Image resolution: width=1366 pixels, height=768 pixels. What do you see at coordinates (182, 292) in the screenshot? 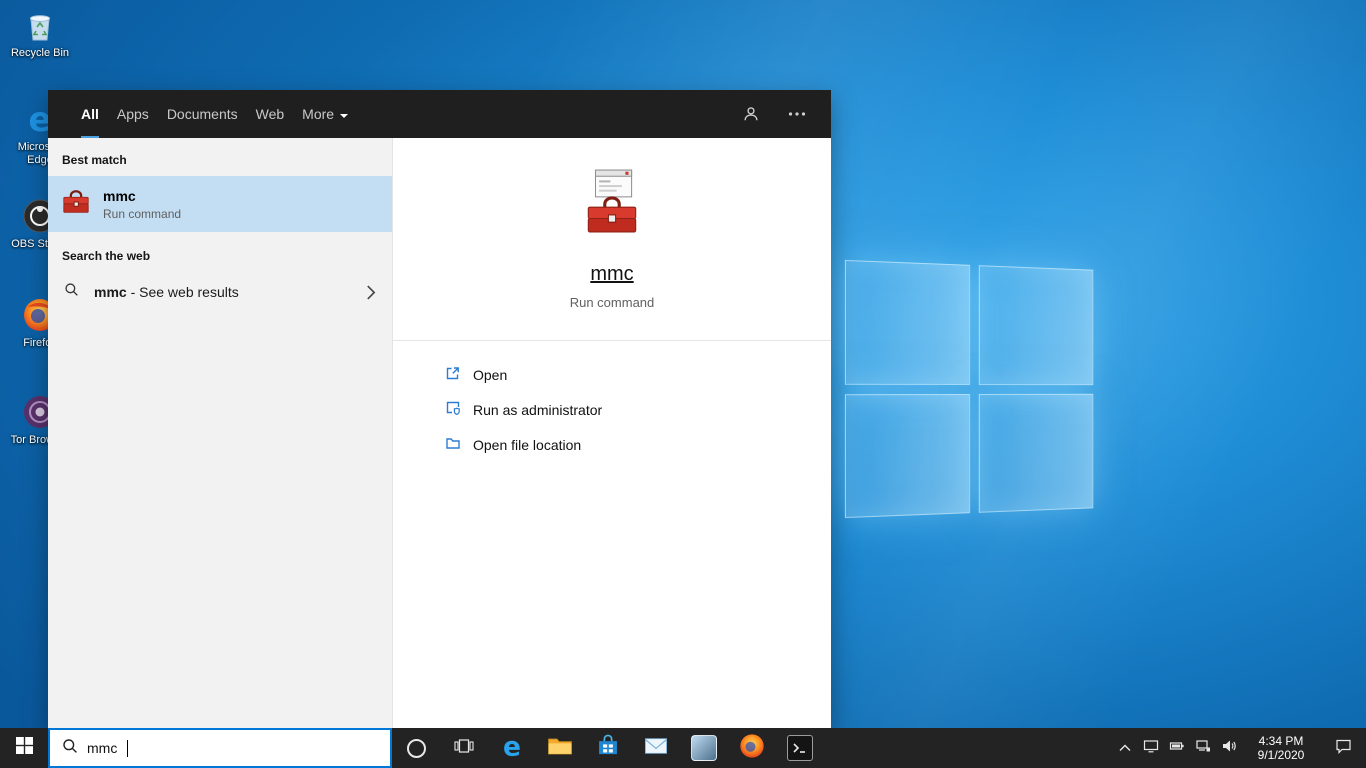
I see `web-suffix: - See web results` at bounding box center [182, 292].